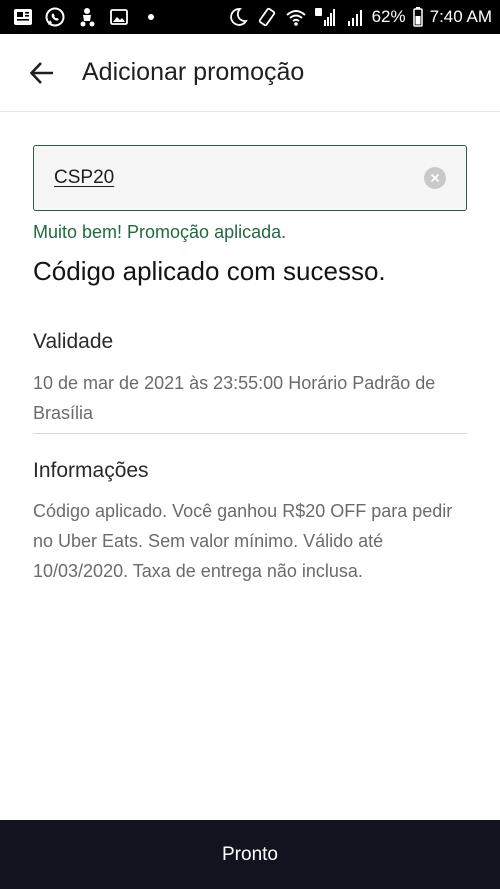  What do you see at coordinates (55, 17) in the screenshot?
I see `whatsapp-icon` at bounding box center [55, 17].